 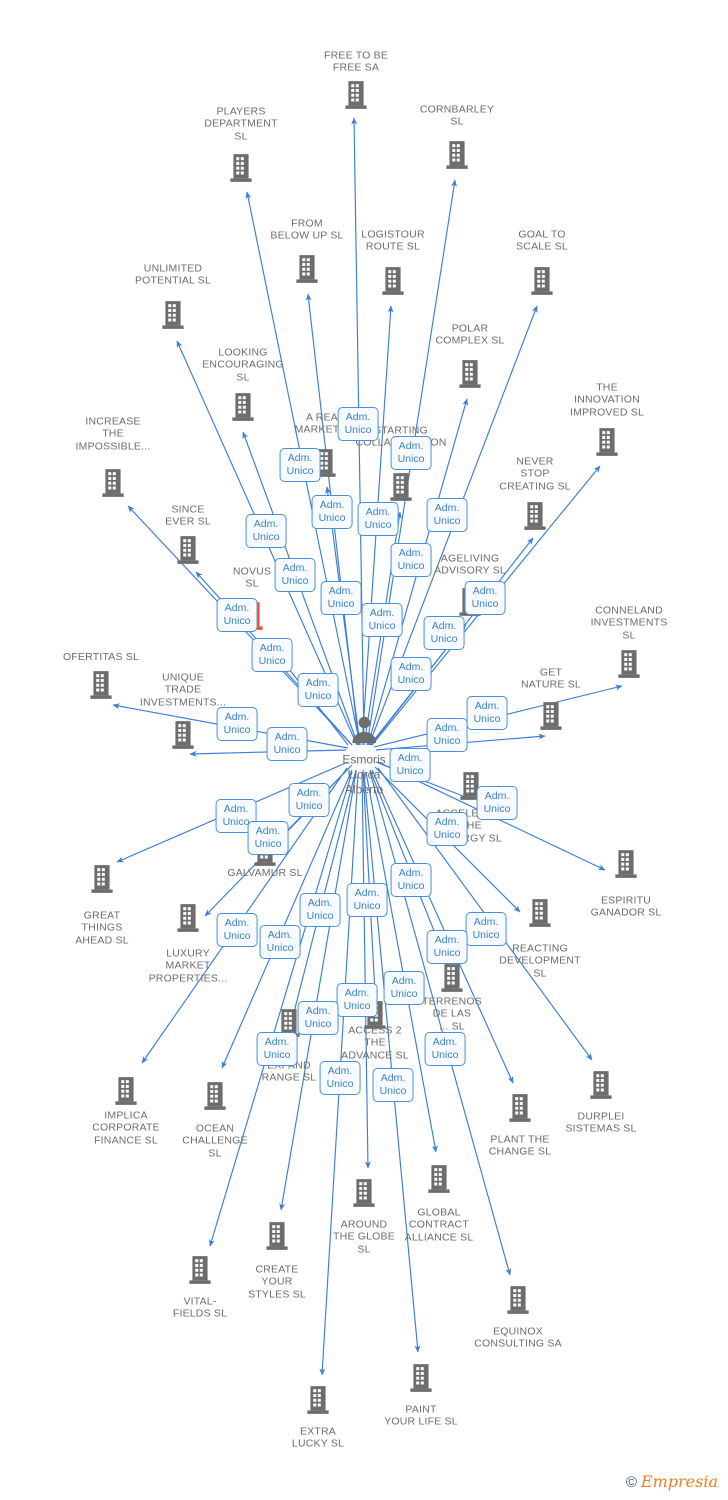 I want to click on company-node-plant-the-change-sl, so click(x=520, y=1110).